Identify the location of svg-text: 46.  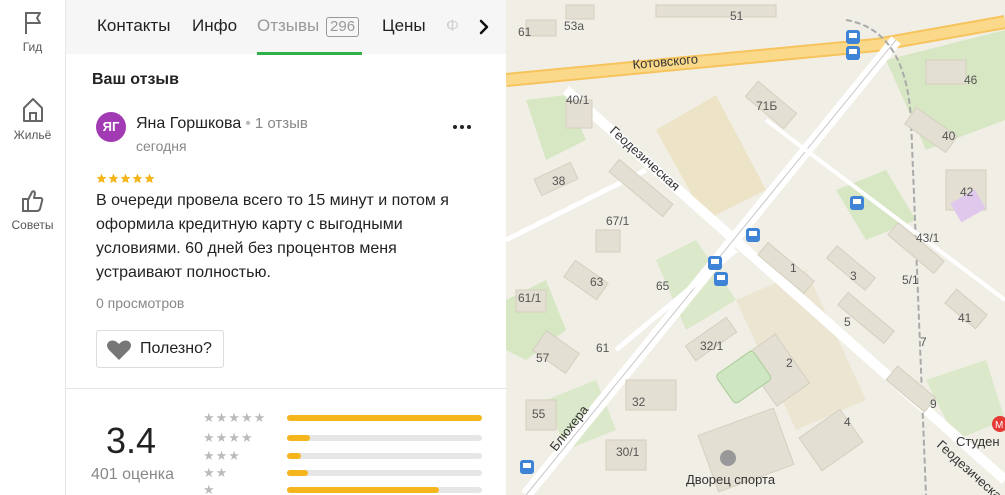
(971, 80).